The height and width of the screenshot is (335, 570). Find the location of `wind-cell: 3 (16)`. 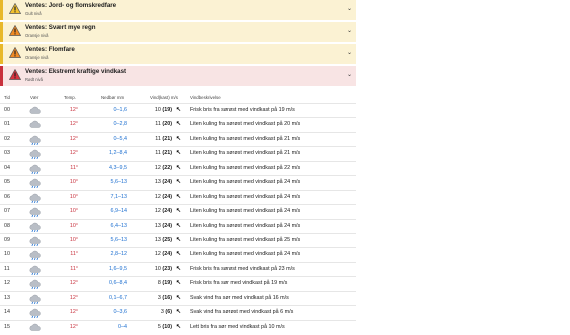

wind-cell: 3 (16) is located at coordinates (156, 297).